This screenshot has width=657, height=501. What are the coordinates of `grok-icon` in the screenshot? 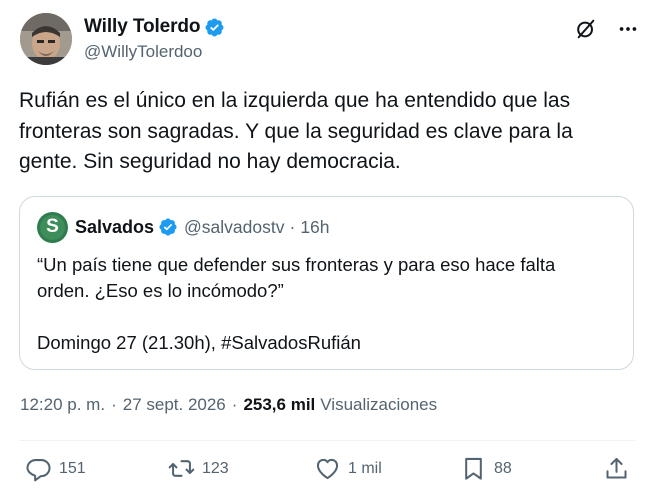 It's located at (586, 29).